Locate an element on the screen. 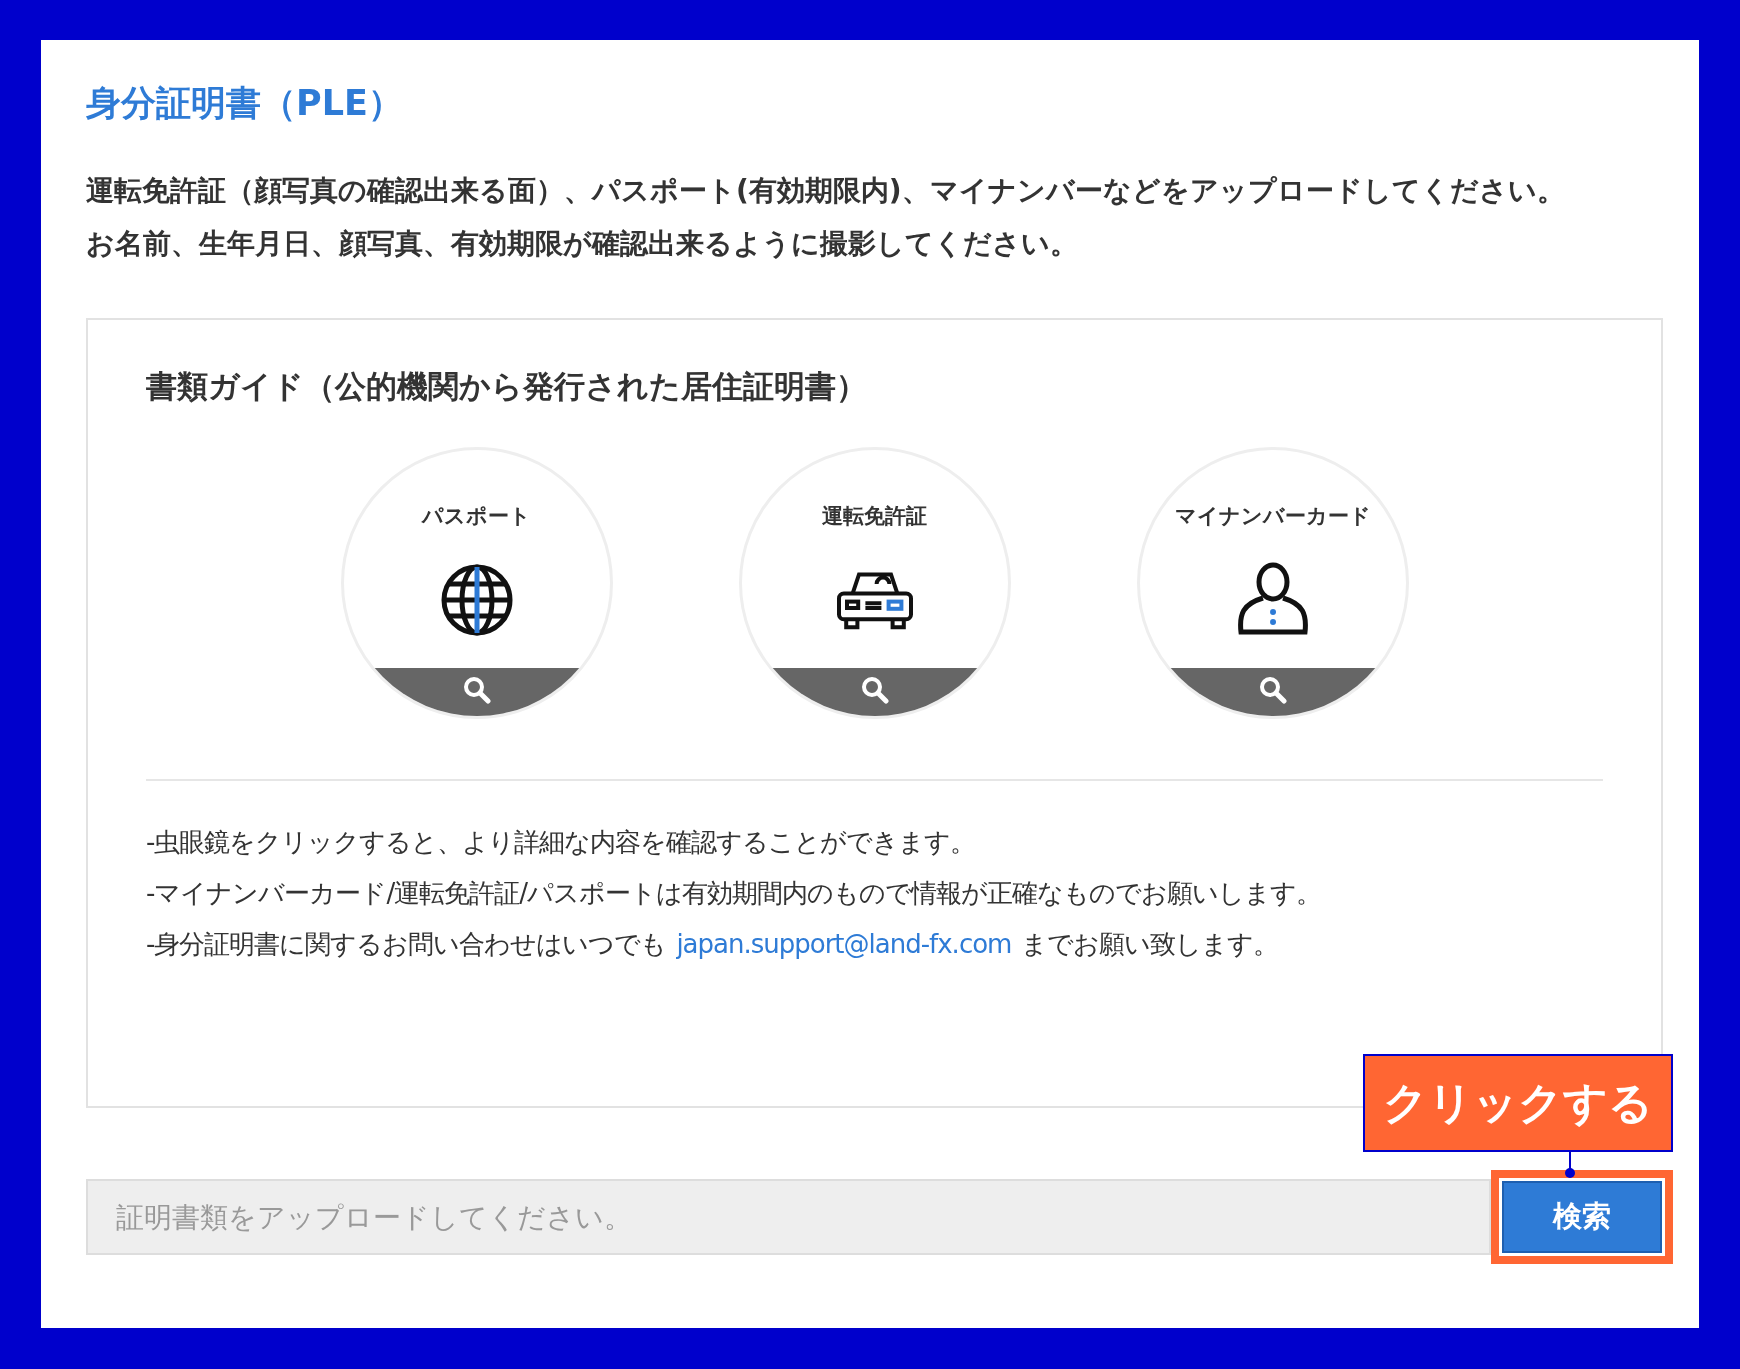 This screenshot has height=1369, width=1740. guide-heading: 書類ガイド（公的機関から発行された居住証明書） is located at coordinates (507, 387).